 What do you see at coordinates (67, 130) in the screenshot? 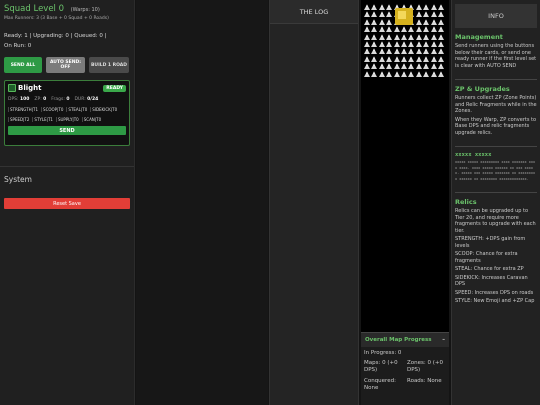
I see `send-runner-button: SEND` at bounding box center [67, 130].